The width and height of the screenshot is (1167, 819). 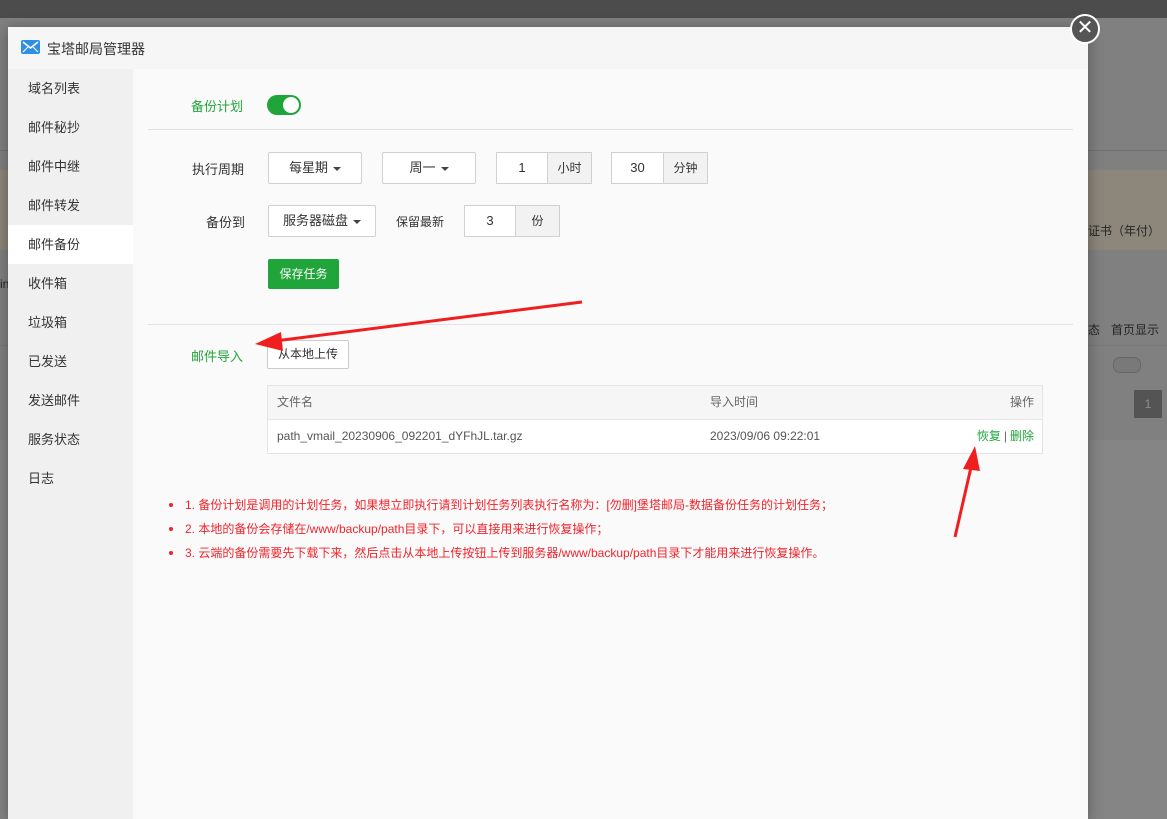 What do you see at coordinates (400, 436) in the screenshot?
I see `row-filename: path_vmail_20230906_092201_dYFhJL.tar.gz` at bounding box center [400, 436].